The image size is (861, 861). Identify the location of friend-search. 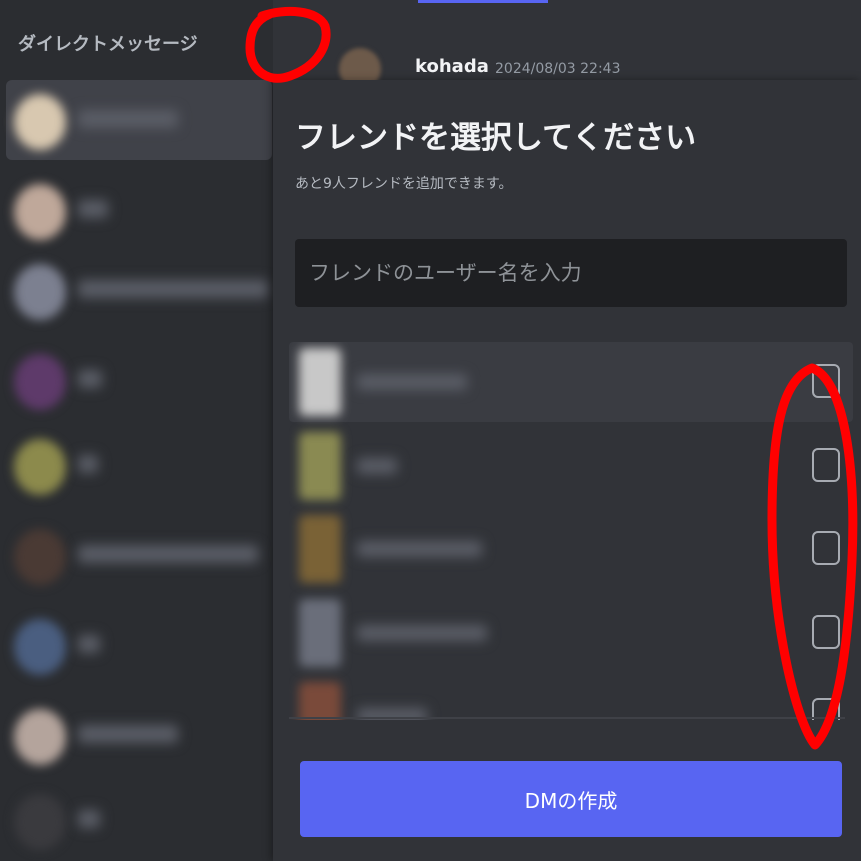
(571, 273).